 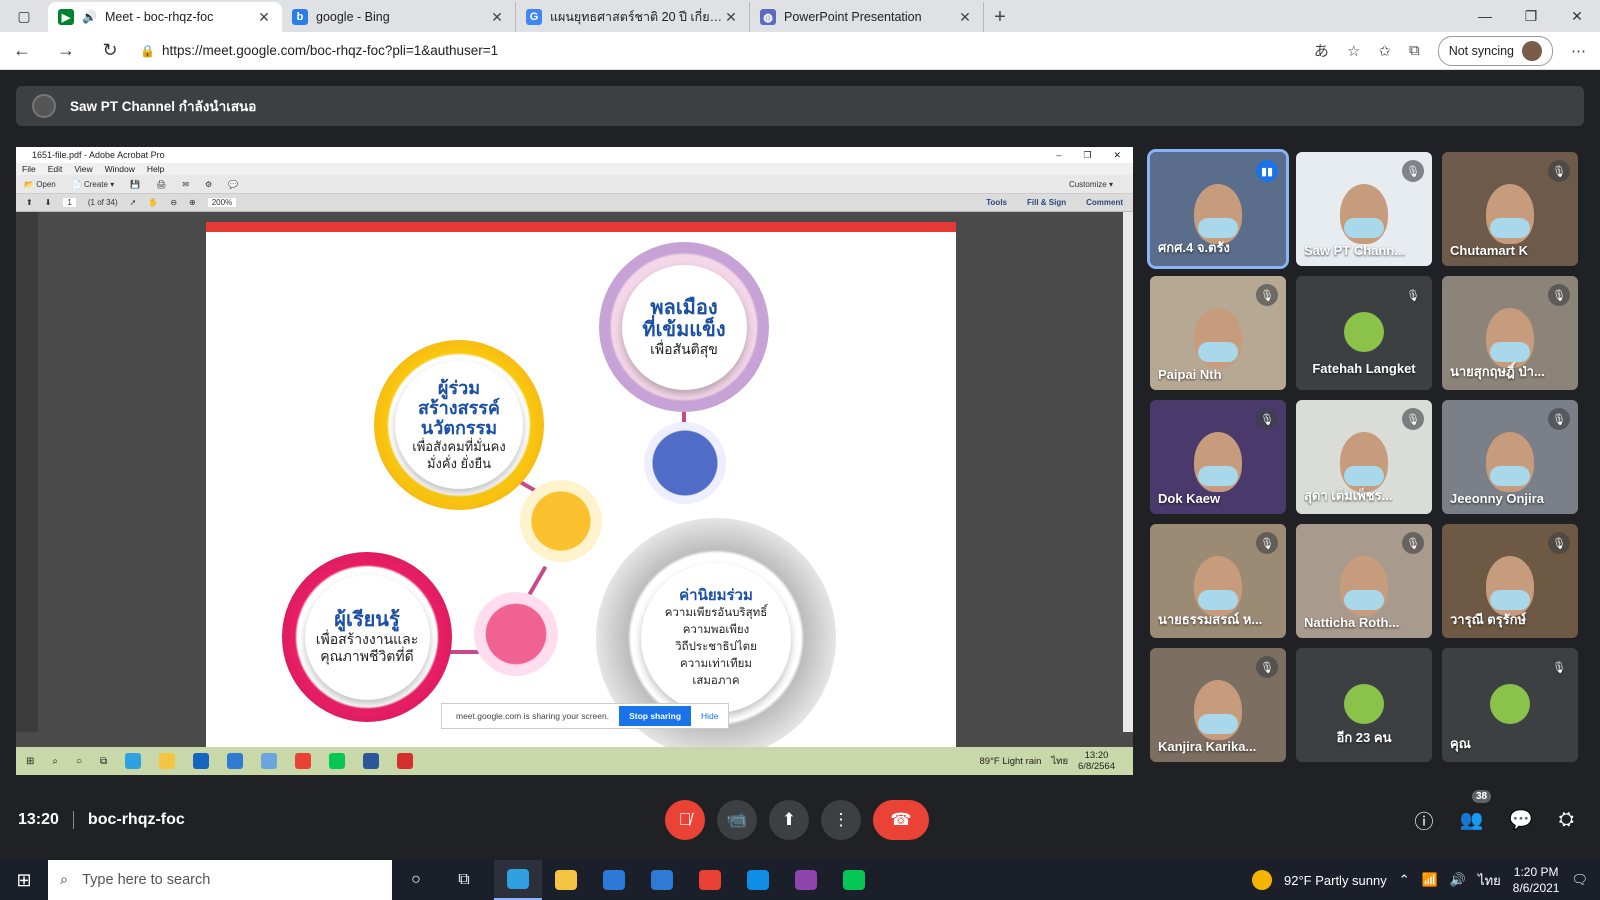 I want to click on taskbar-app-store, so click(x=614, y=880).